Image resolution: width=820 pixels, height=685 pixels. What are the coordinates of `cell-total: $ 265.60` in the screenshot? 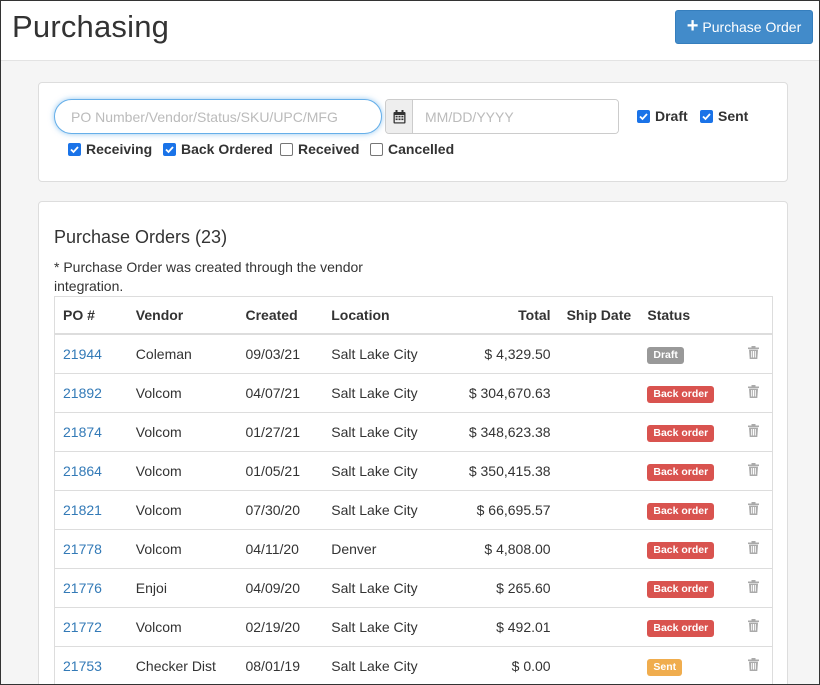 It's located at (523, 588).